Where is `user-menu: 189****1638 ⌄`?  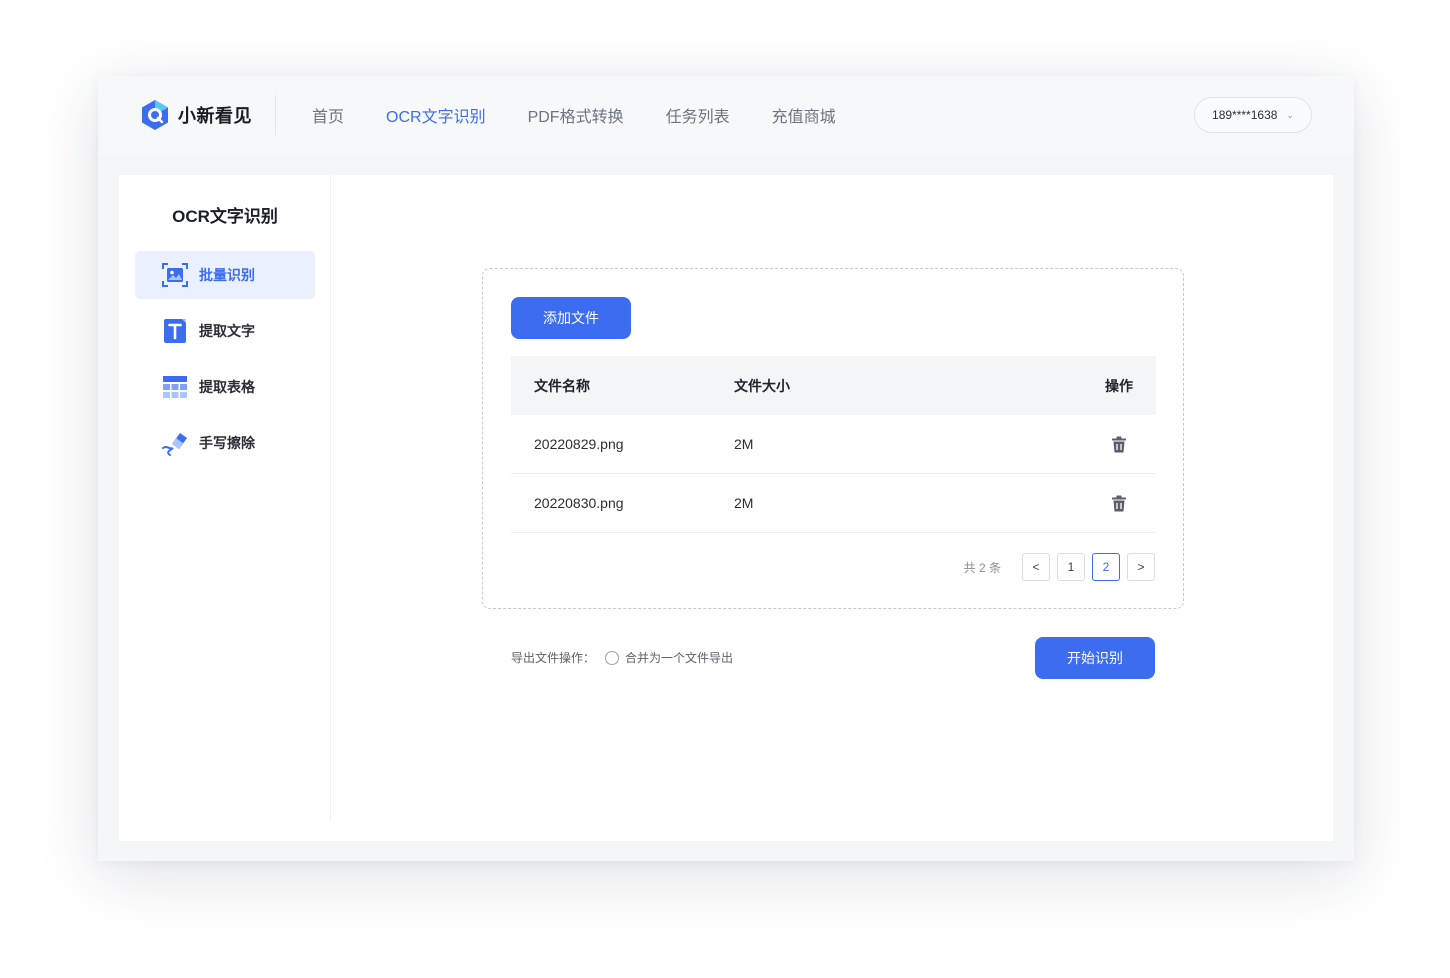
user-menu: 189****1638 ⌄ is located at coordinates (1253, 115).